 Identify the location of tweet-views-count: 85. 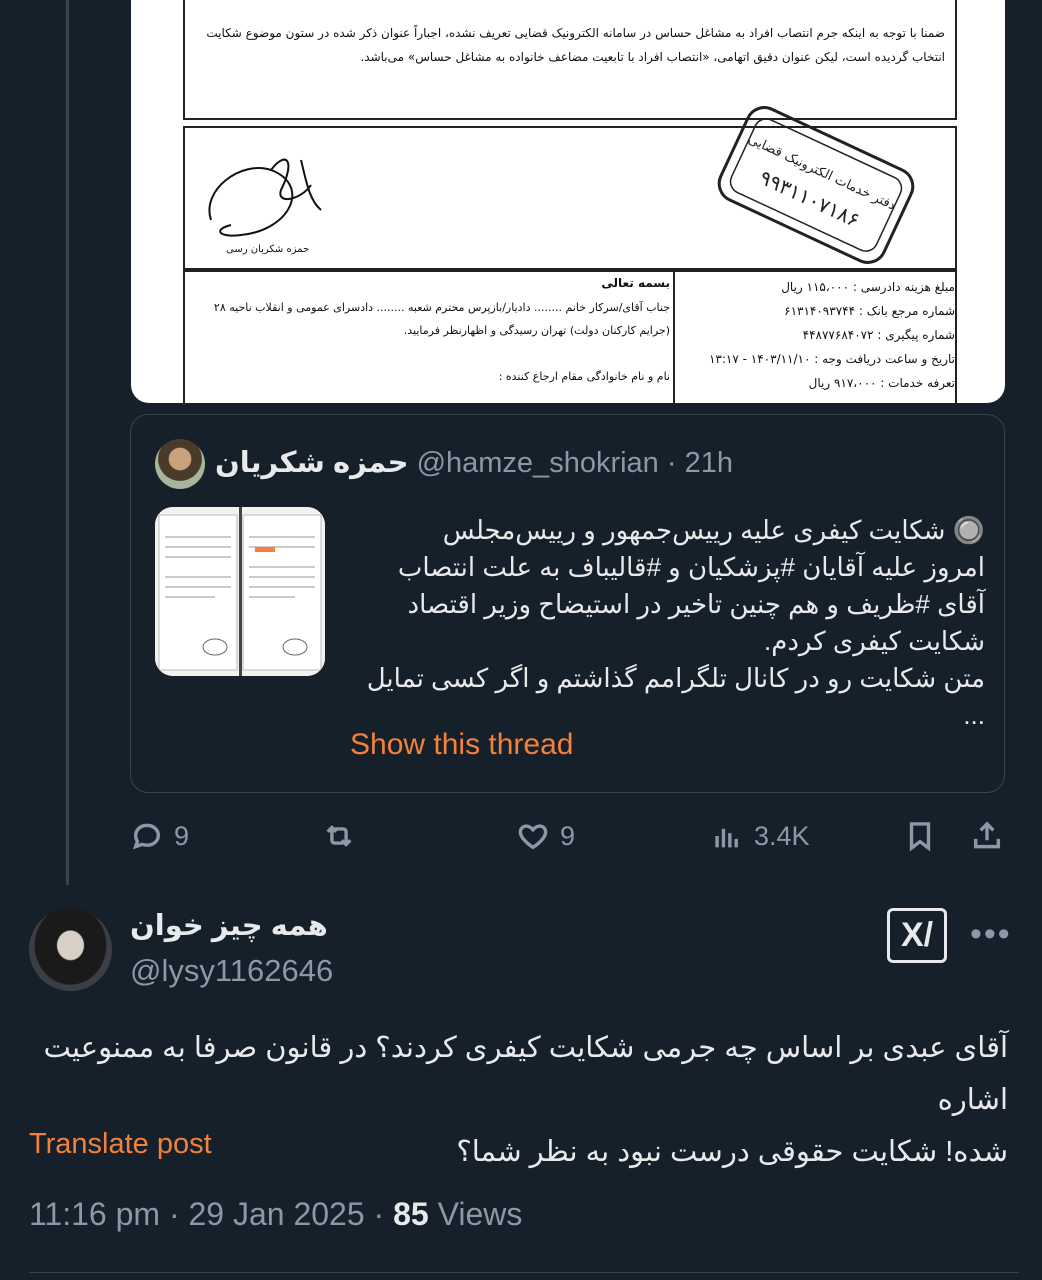
(411, 1214).